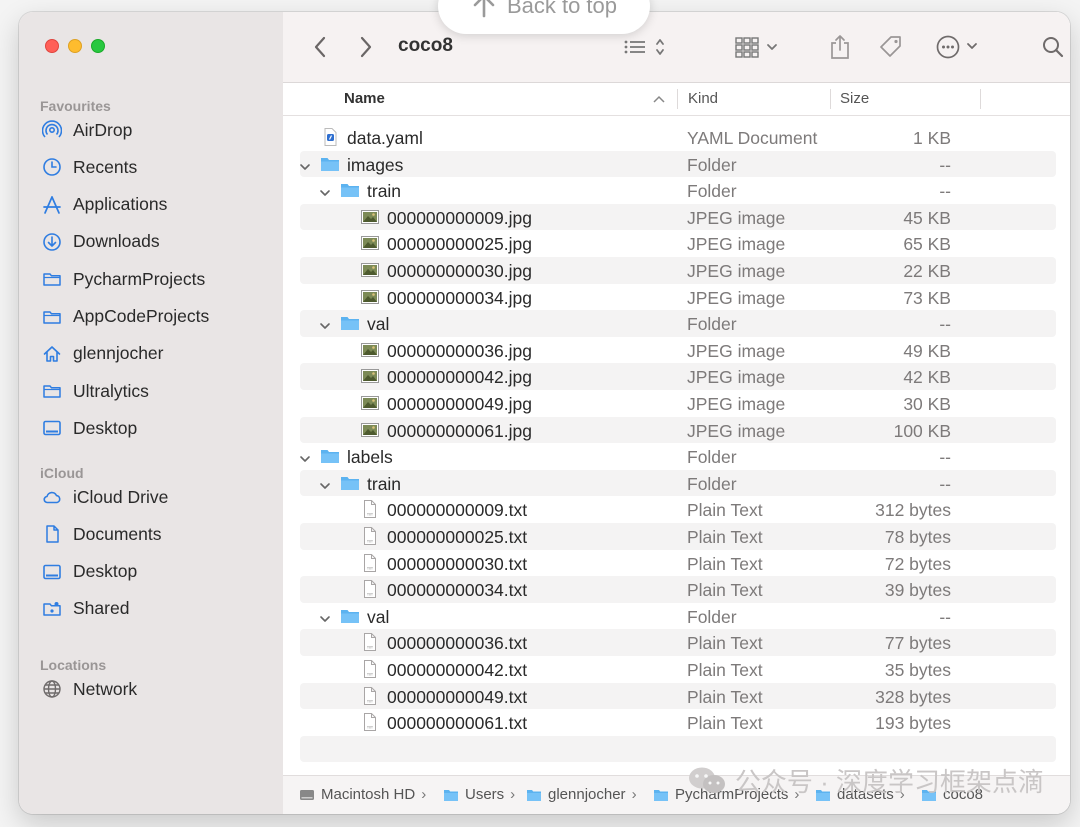 This screenshot has height=827, width=1080. What do you see at coordinates (364, 98) in the screenshot?
I see `column-name-header: Name` at bounding box center [364, 98].